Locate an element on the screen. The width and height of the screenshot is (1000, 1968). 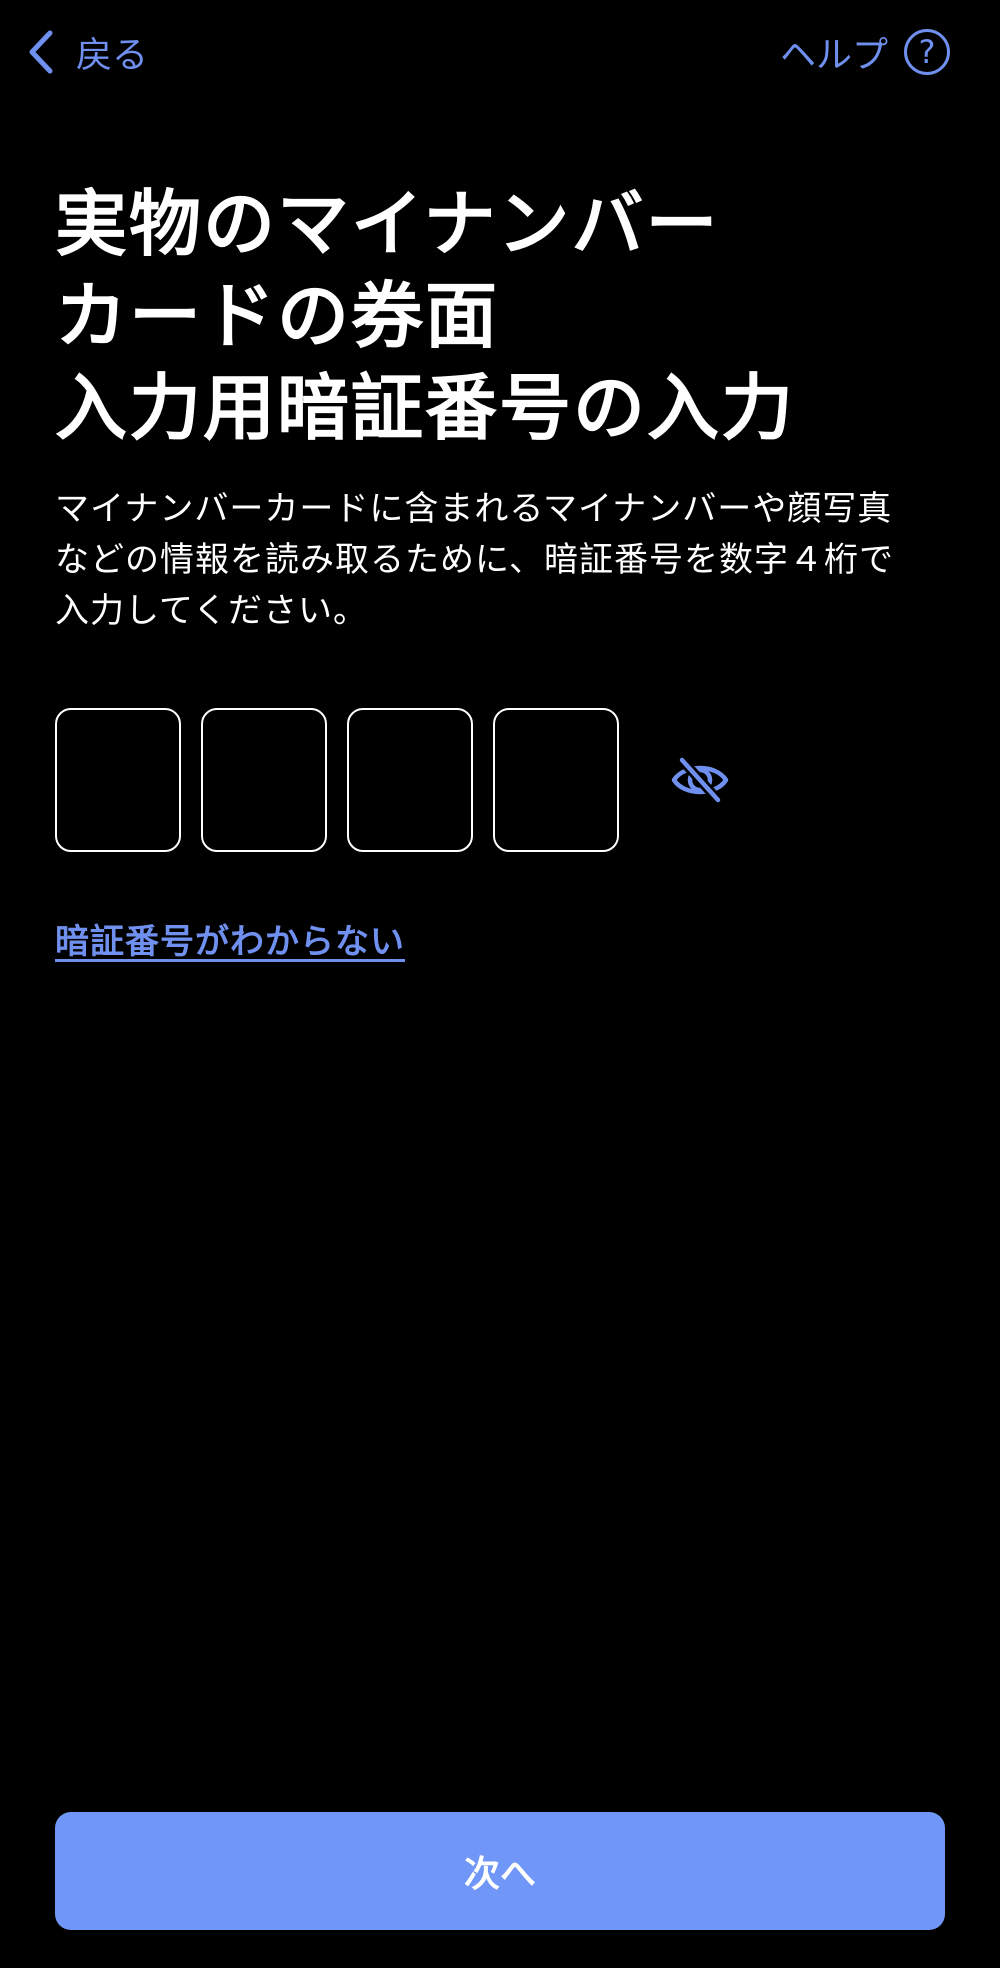
pin-input-group is located at coordinates (337, 780).